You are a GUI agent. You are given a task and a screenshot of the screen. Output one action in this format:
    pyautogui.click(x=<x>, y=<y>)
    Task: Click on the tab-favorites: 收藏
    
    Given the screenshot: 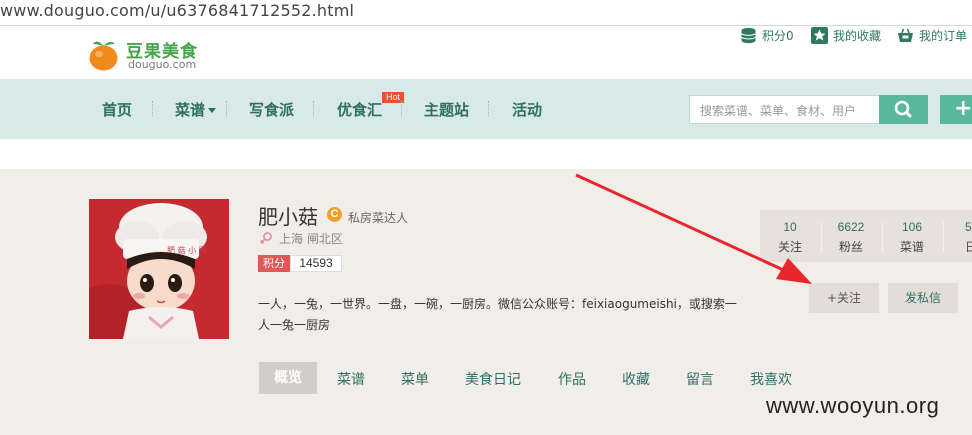 What is the action you would take?
    pyautogui.click(x=636, y=379)
    